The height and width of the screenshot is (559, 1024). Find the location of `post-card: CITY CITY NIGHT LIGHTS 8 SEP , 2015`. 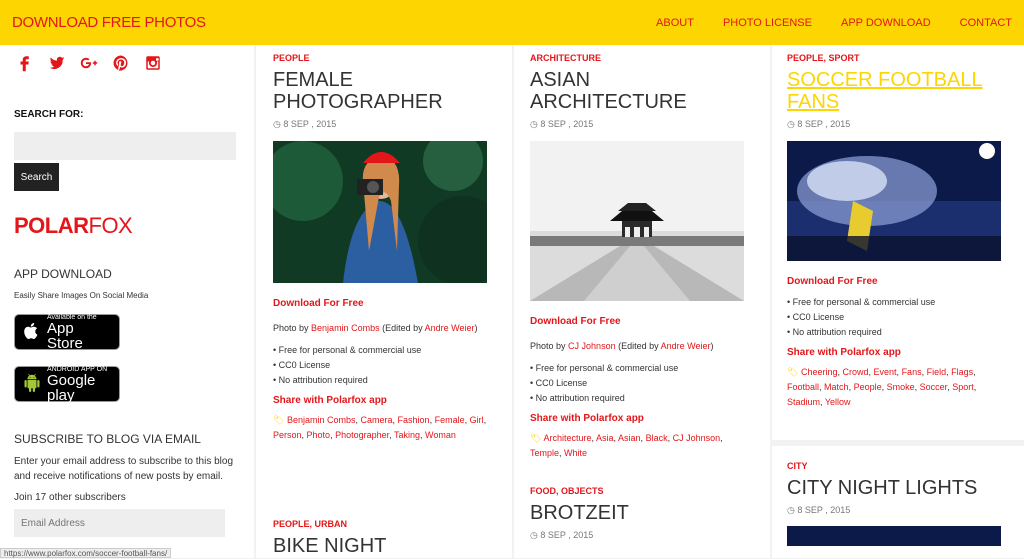

post-card: CITY CITY NIGHT LIGHTS 8 SEP , 2015 is located at coordinates (897, 503).